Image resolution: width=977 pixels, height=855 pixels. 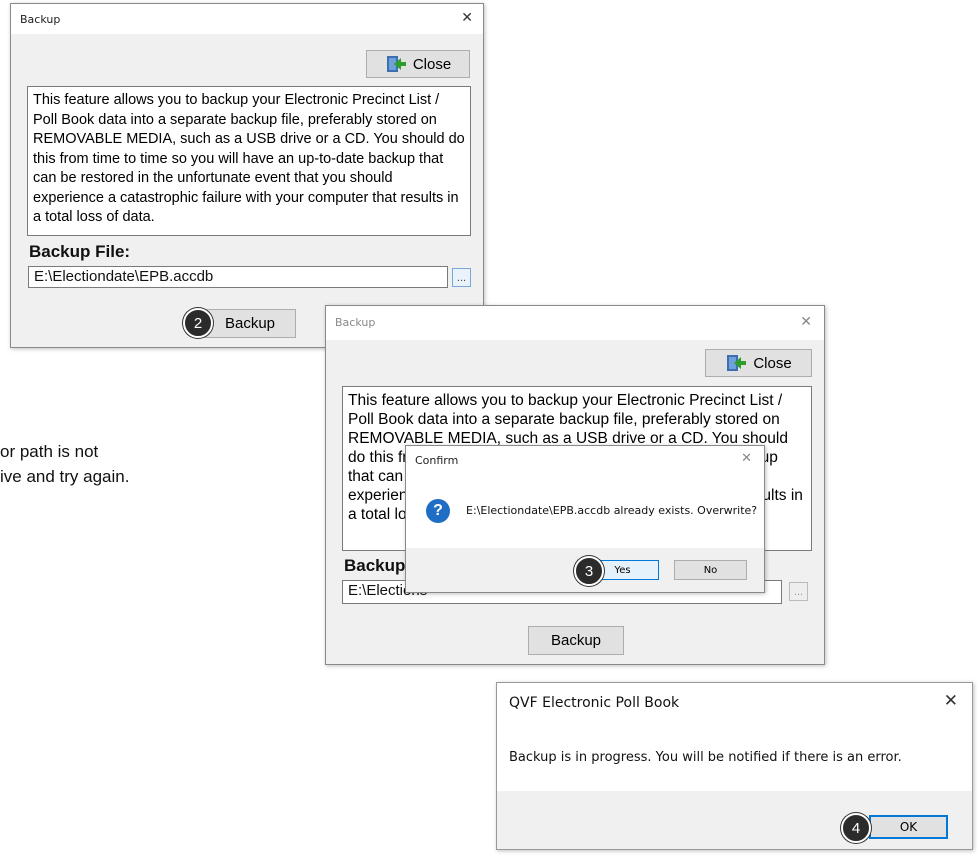 What do you see at coordinates (432, 64) in the screenshot?
I see `close-button-label: Close` at bounding box center [432, 64].